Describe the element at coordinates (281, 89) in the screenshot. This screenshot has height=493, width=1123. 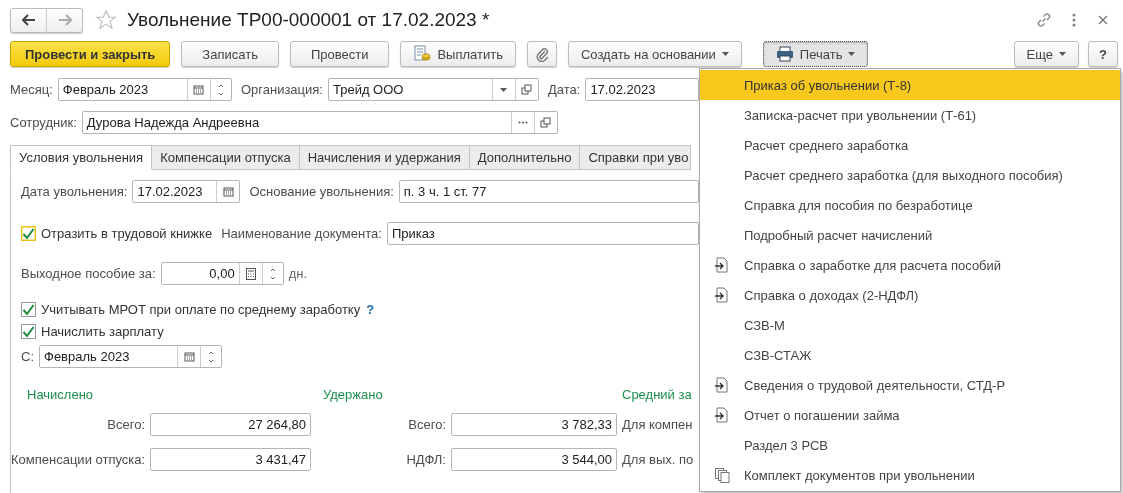
I see `field-label: Организация:` at that location.